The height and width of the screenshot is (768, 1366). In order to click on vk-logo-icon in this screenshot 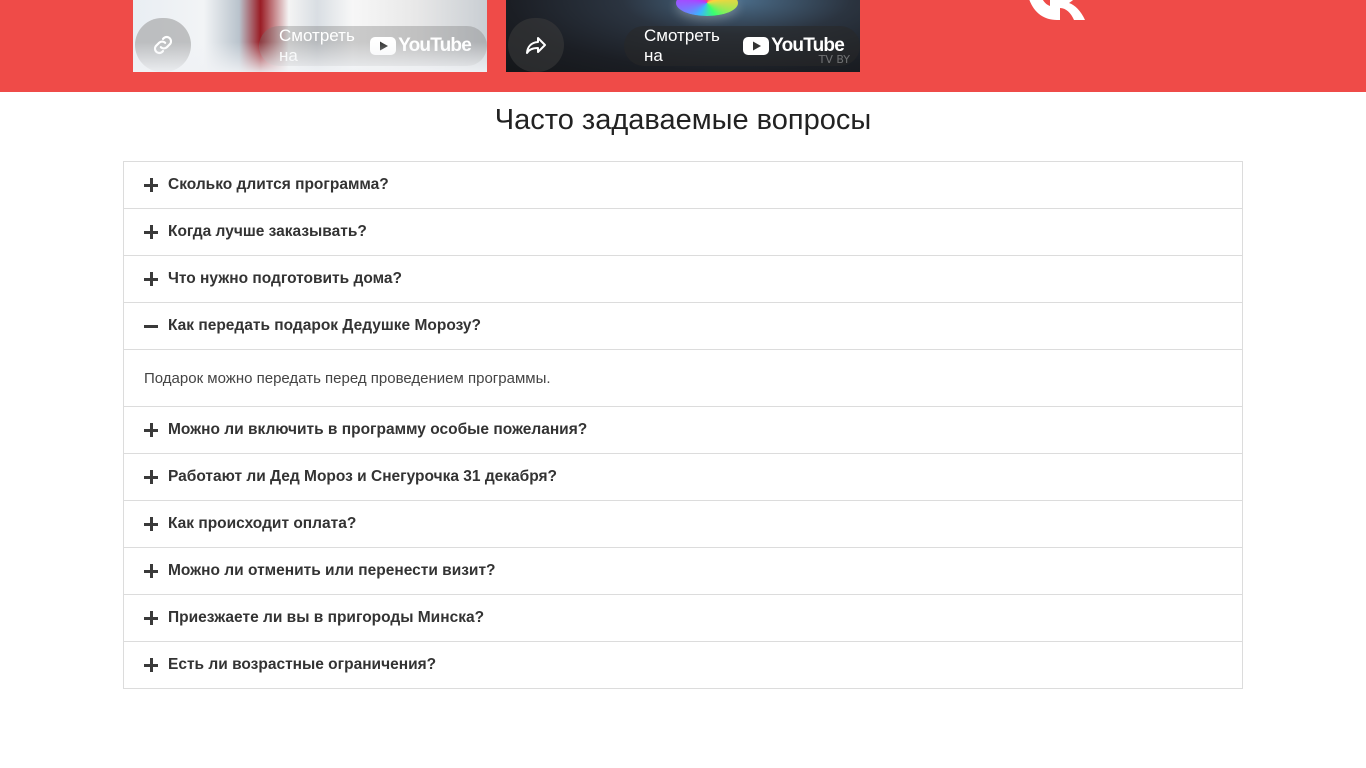, I will do `click(1055, 10)`.